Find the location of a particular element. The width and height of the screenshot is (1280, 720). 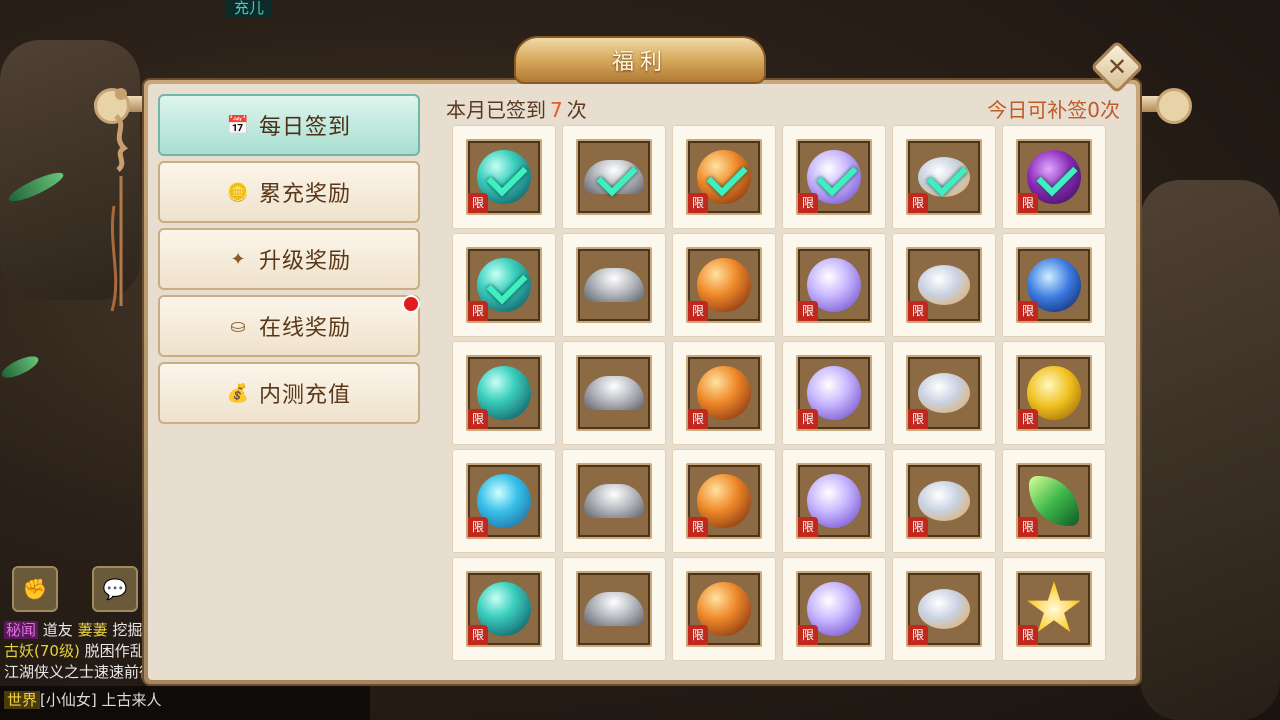

top-event-tag: 充儿 is located at coordinates (249, 9).